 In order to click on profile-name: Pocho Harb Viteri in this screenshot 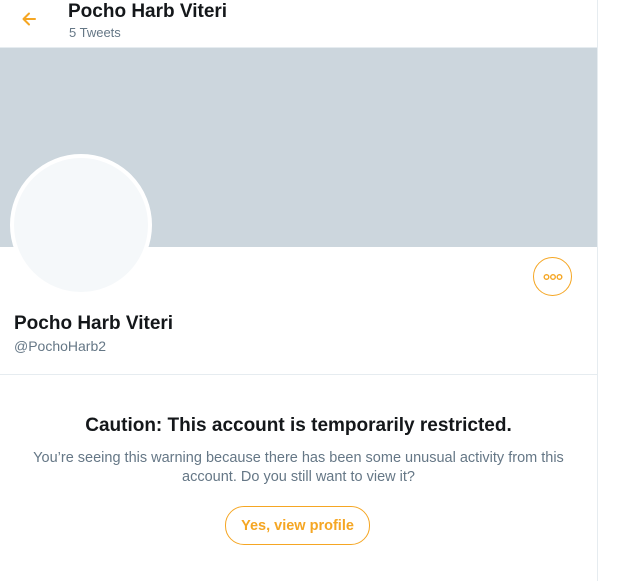, I will do `click(94, 323)`.